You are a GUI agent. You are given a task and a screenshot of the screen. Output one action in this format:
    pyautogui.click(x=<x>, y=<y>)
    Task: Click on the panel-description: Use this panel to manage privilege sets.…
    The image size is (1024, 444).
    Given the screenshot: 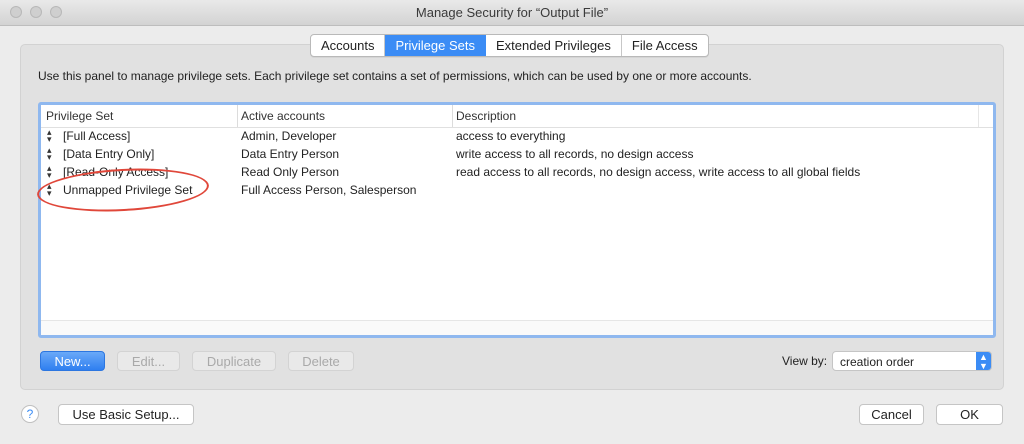 What is the action you would take?
    pyautogui.click(x=395, y=76)
    